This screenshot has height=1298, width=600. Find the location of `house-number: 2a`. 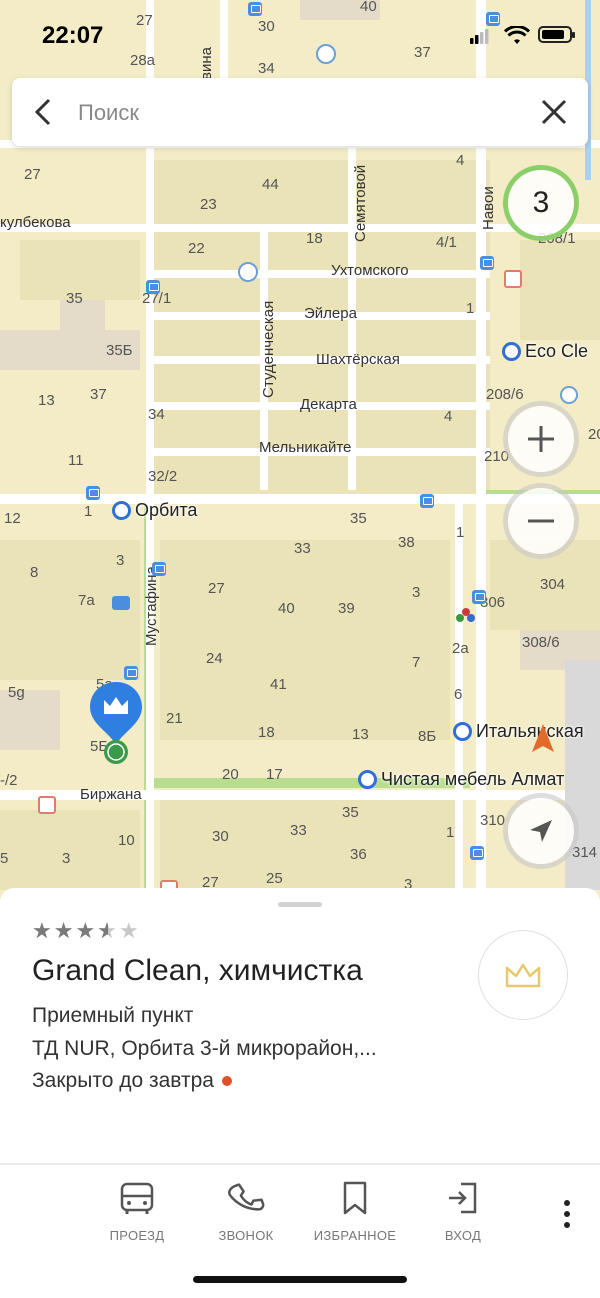

house-number: 2a is located at coordinates (460, 648).